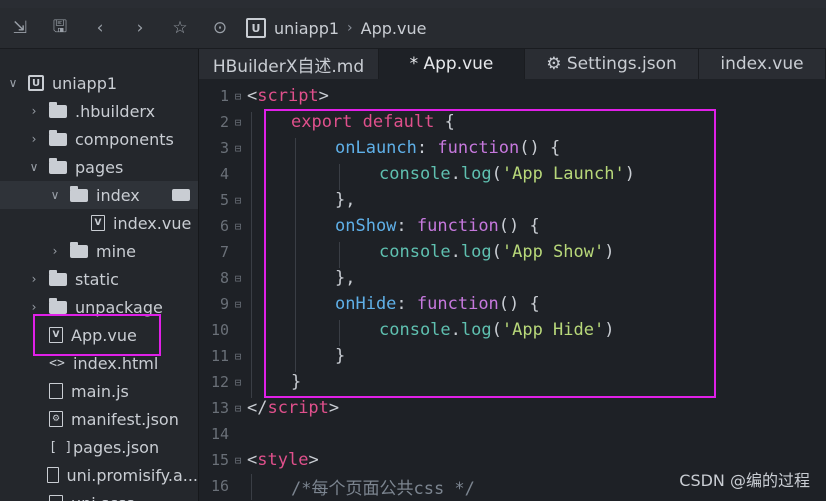 The height and width of the screenshot is (501, 826). I want to click on line-number: 6, so click(224, 226).